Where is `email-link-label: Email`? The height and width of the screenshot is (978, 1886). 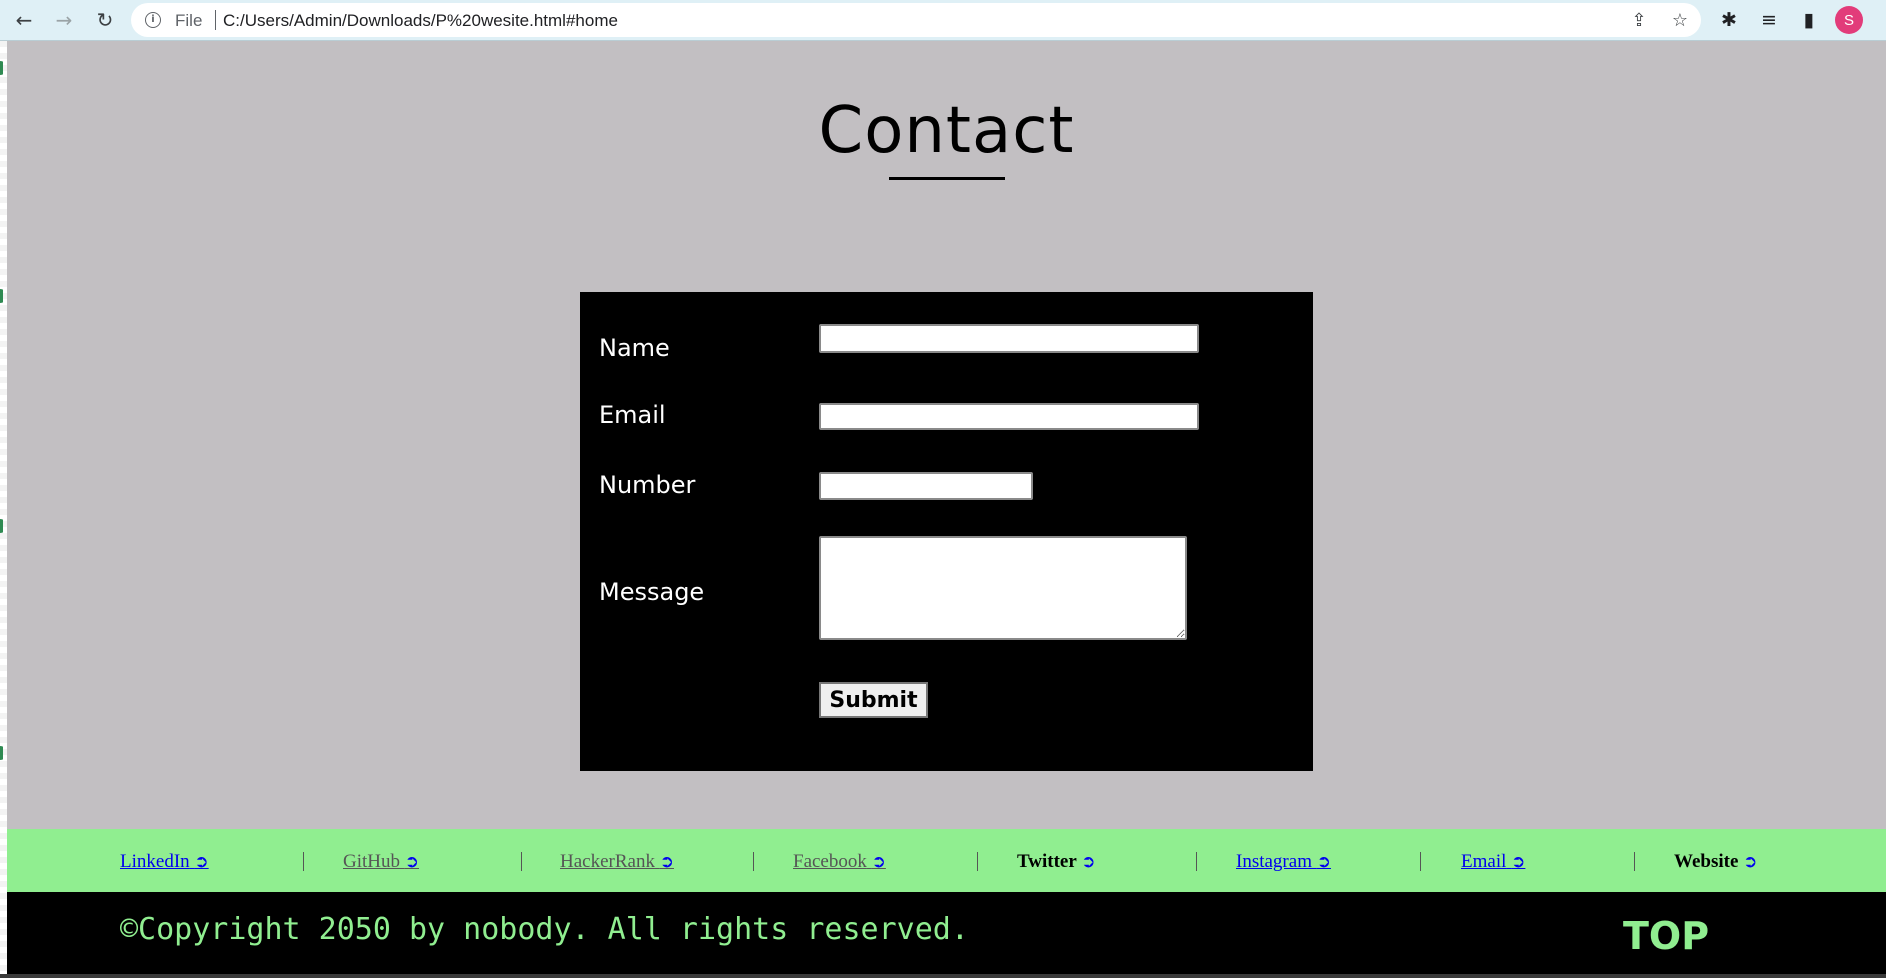 email-link-label: Email is located at coordinates (1484, 861).